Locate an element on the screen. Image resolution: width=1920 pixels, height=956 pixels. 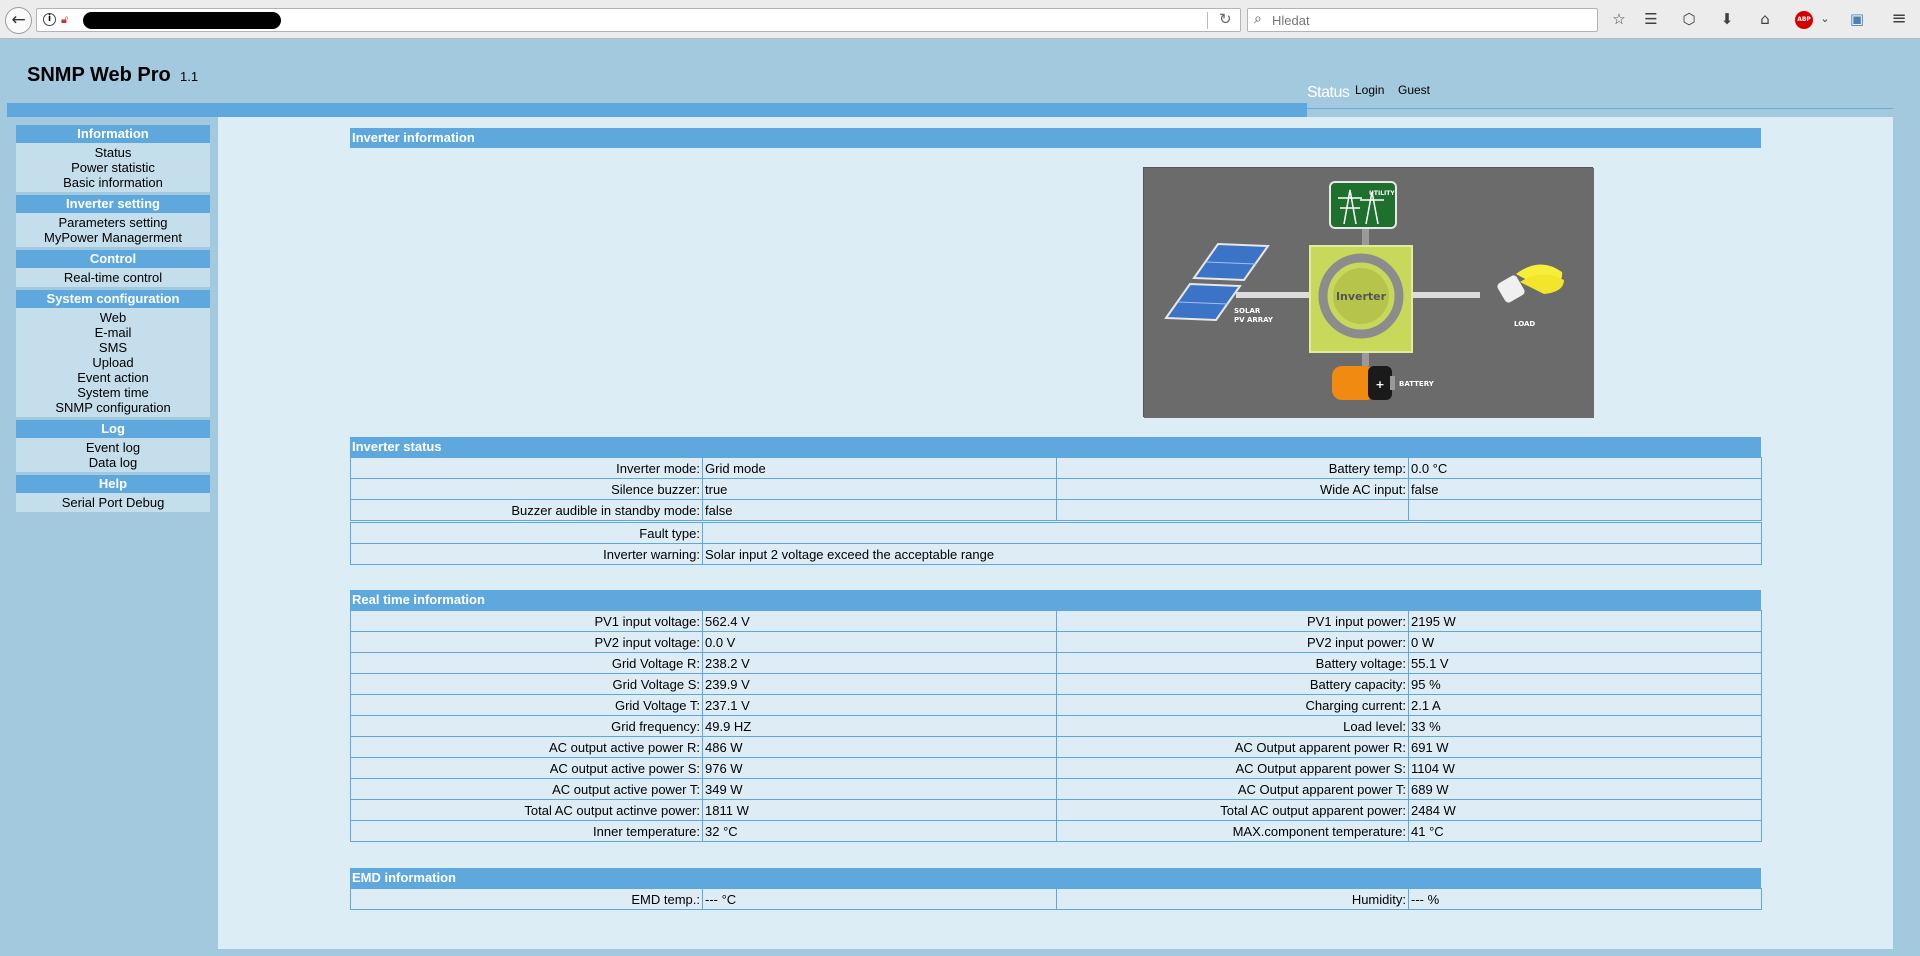
fault-type-label: Fault type: is located at coordinates (526, 533).